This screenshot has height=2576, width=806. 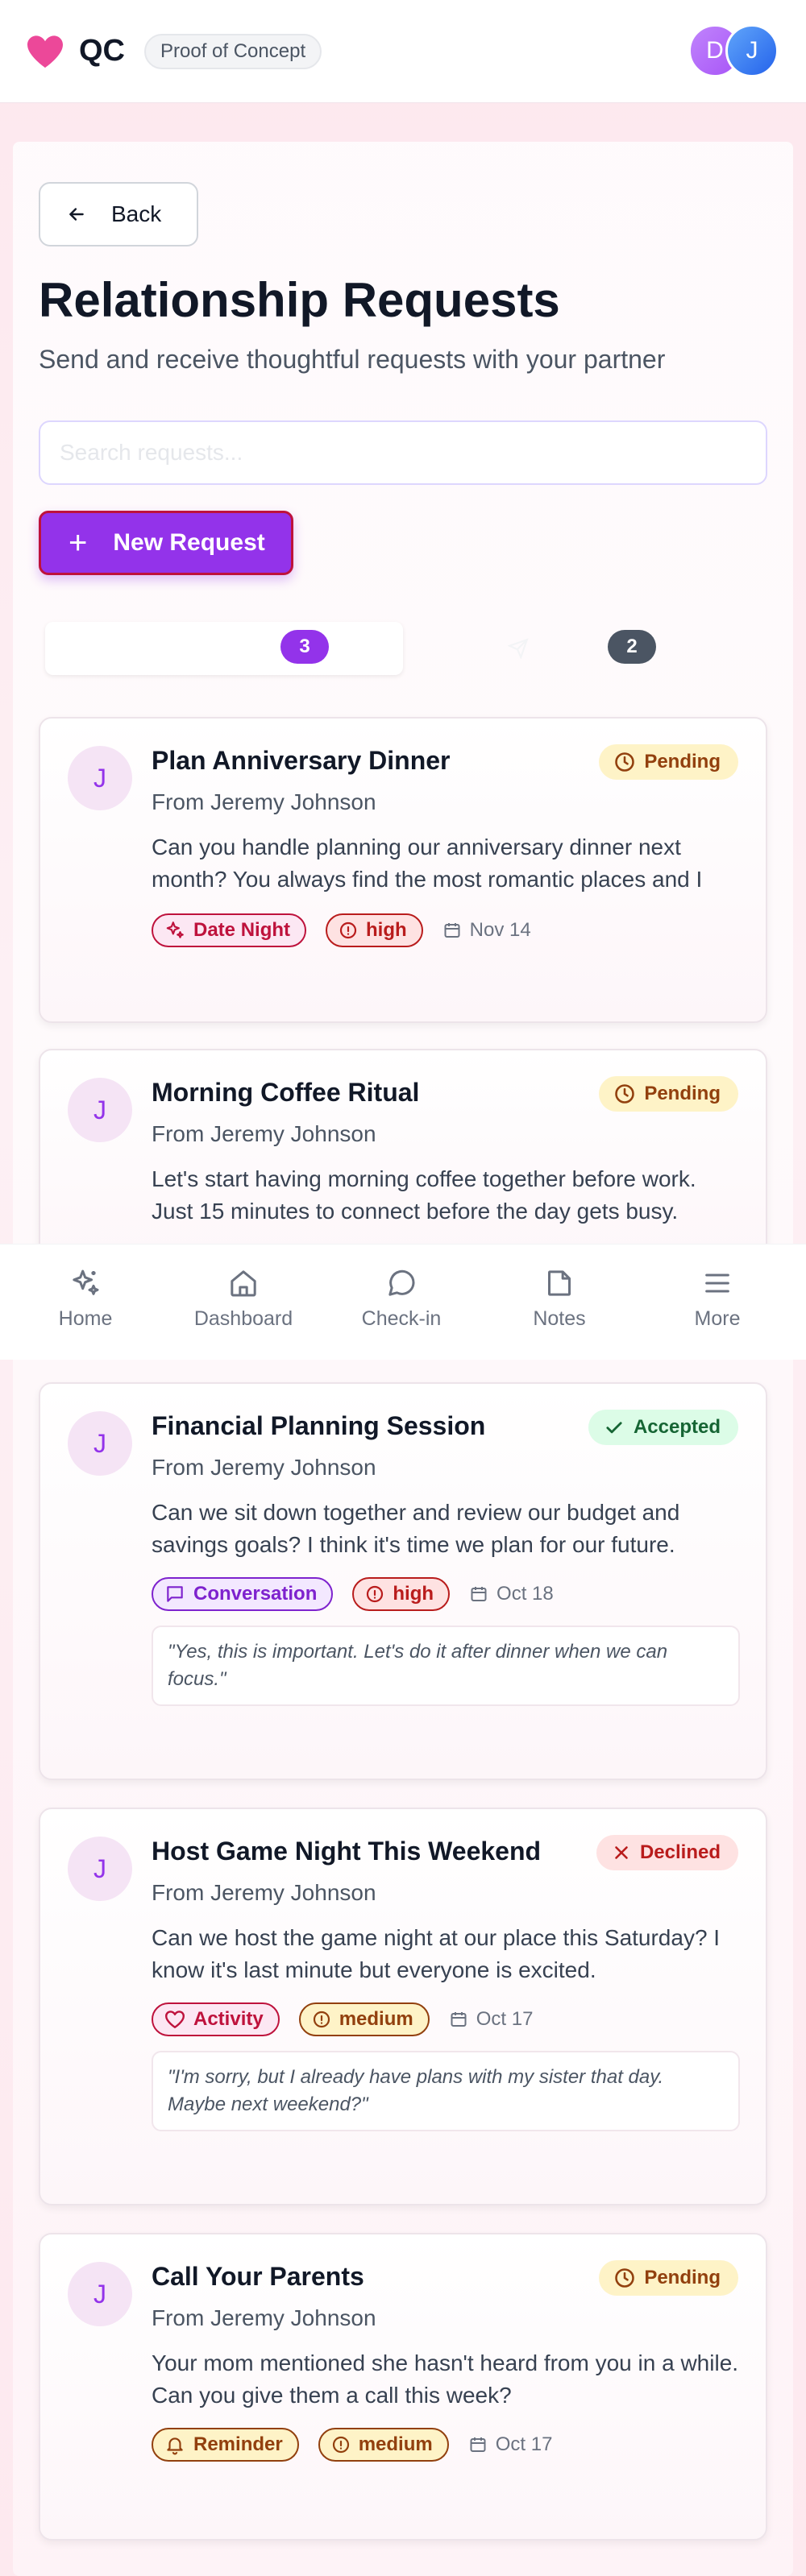 What do you see at coordinates (118, 214) in the screenshot?
I see `back-button: Back` at bounding box center [118, 214].